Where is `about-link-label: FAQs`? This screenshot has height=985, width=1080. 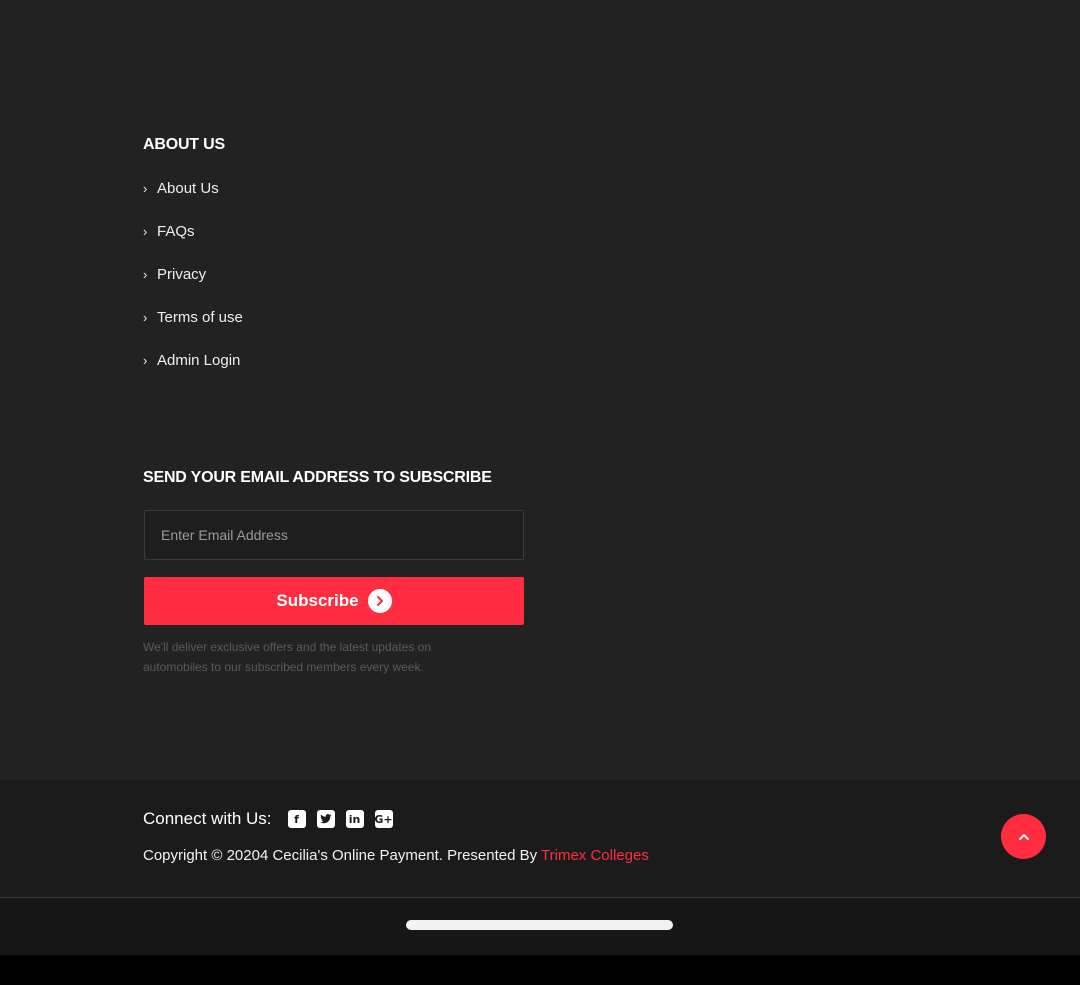
about-link-label: FAQs is located at coordinates (176, 231).